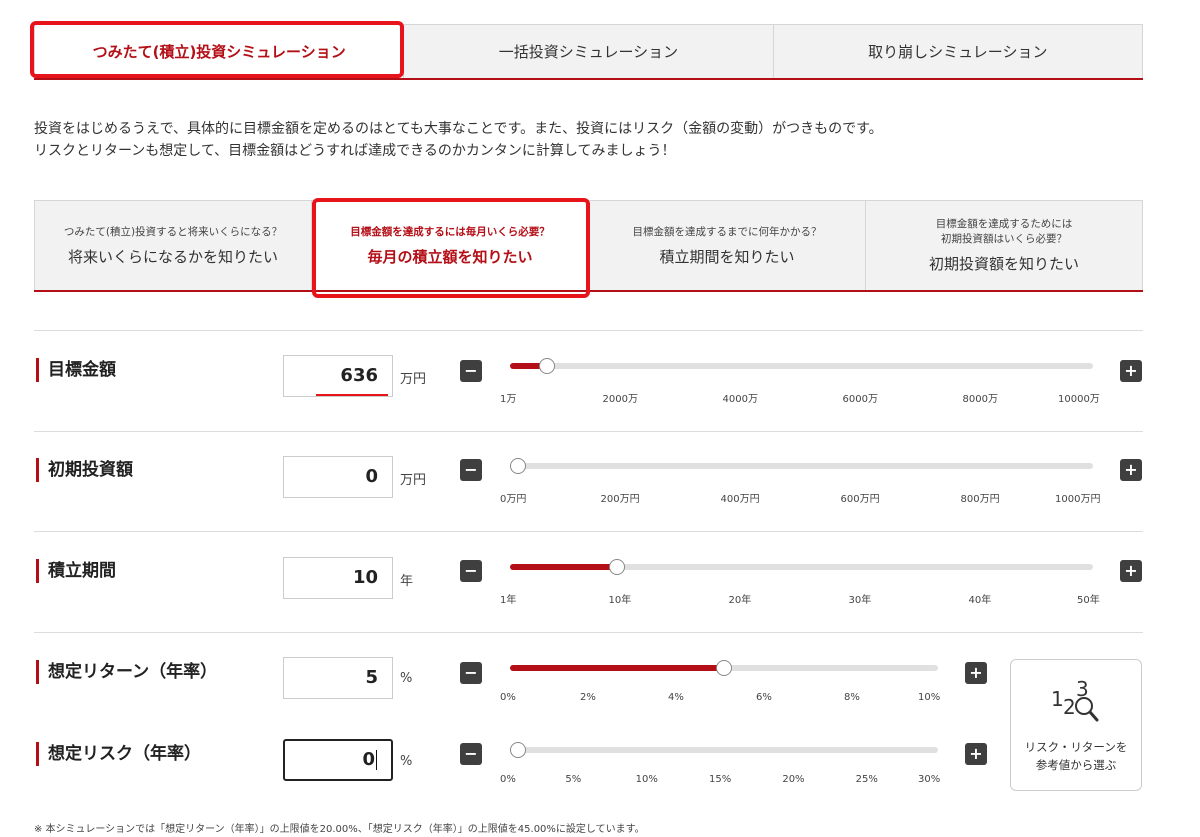 The width and height of the screenshot is (1200, 837). Describe the element at coordinates (764, 697) in the screenshot. I see `expected-return-tick: 6%` at that location.